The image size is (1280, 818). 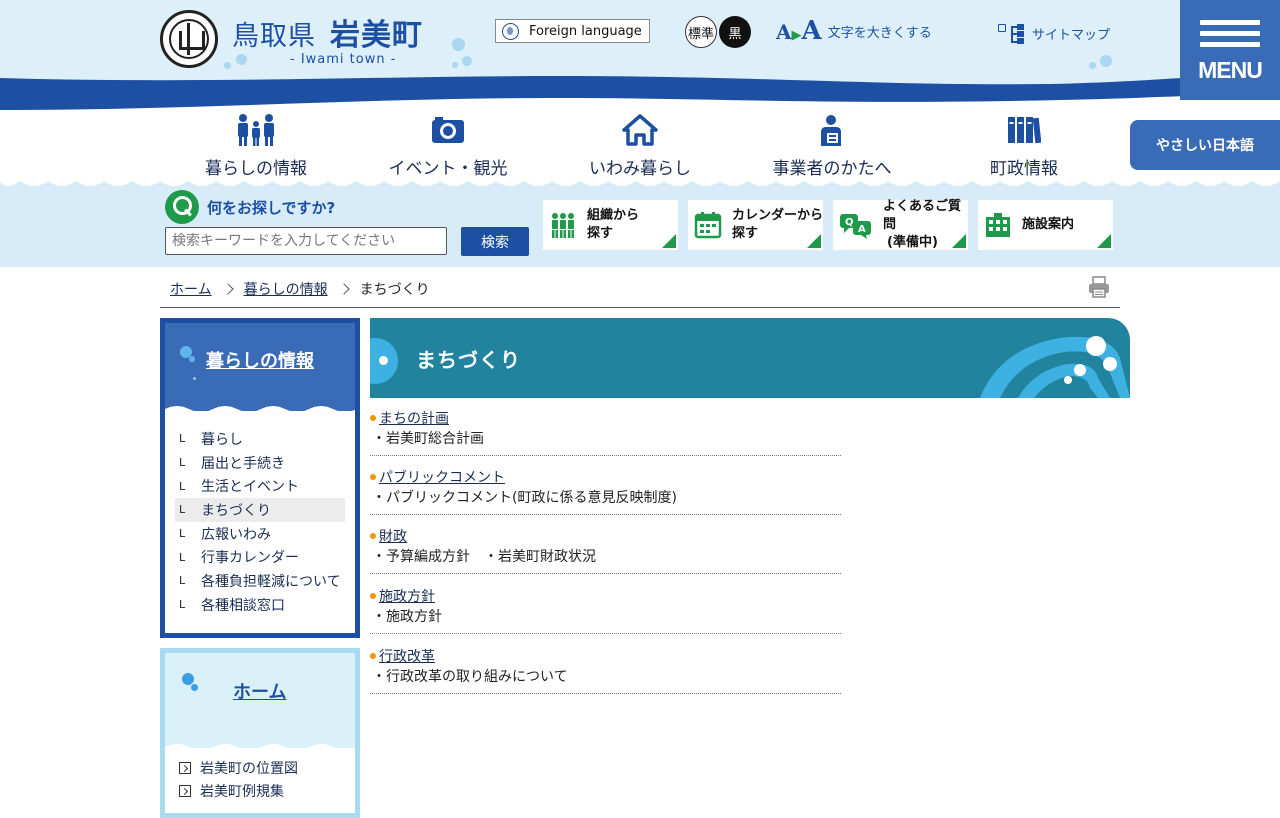 What do you see at coordinates (407, 656) in the screenshot?
I see `section-link: 行政改革` at bounding box center [407, 656].